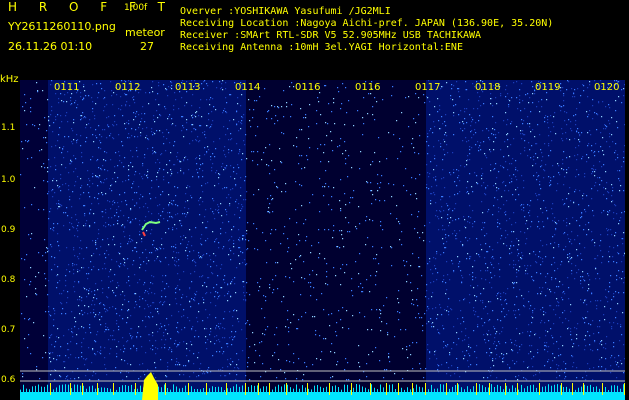 This screenshot has width=629, height=400. Describe the element at coordinates (488, 87) in the screenshot. I see `x-tick-label: 0118` at that location.